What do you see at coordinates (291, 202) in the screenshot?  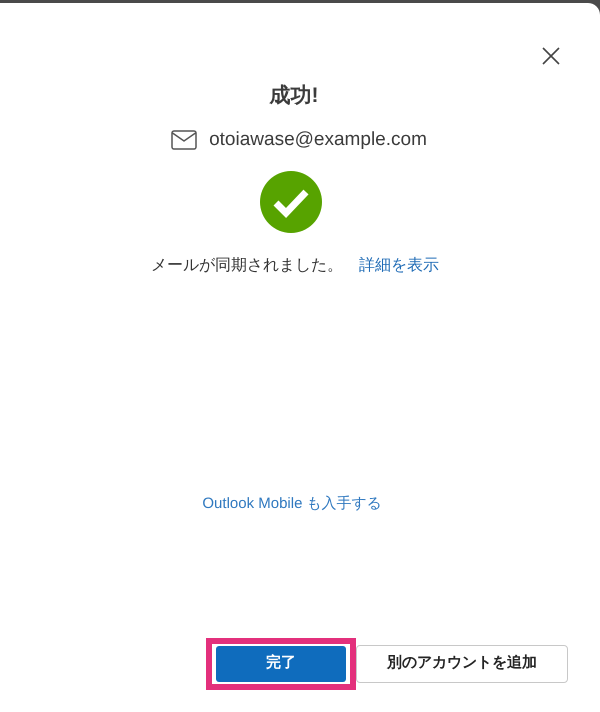 I see `check-icon` at bounding box center [291, 202].